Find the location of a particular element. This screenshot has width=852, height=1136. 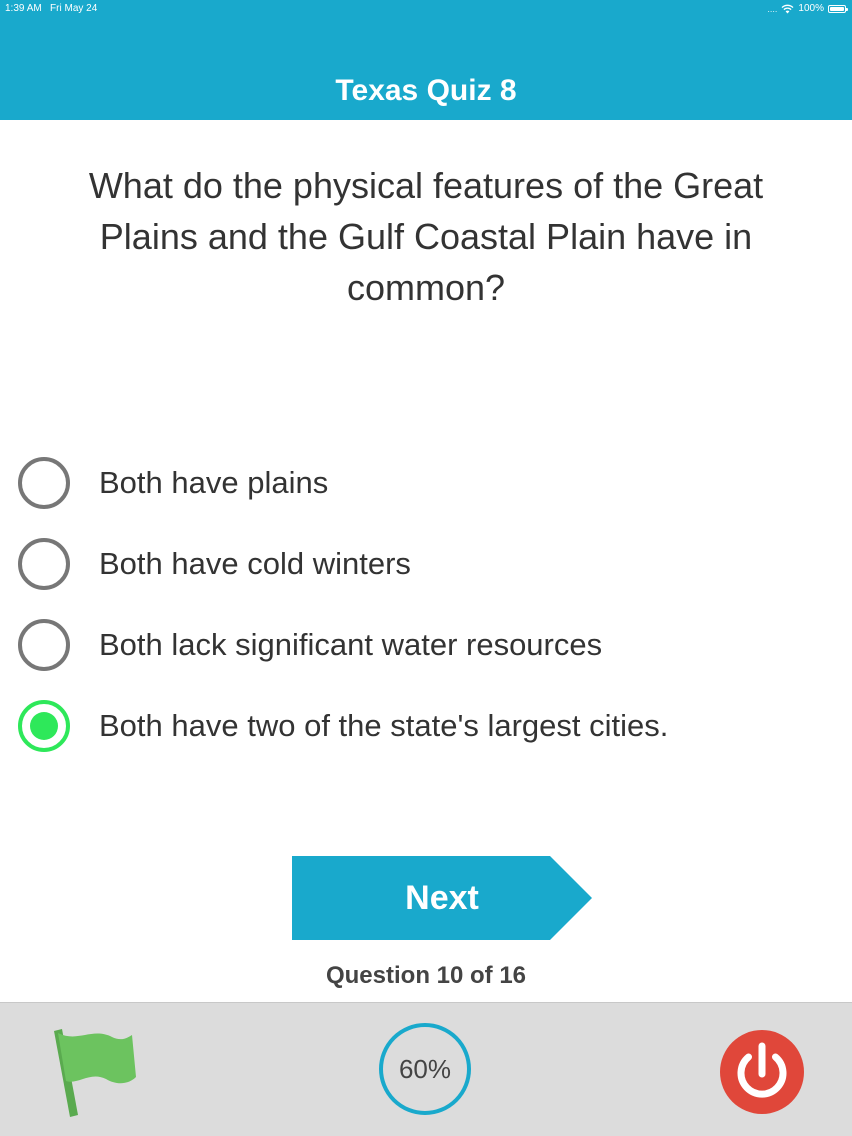

answer-option-2: Both have cold winters is located at coordinates (214, 564).